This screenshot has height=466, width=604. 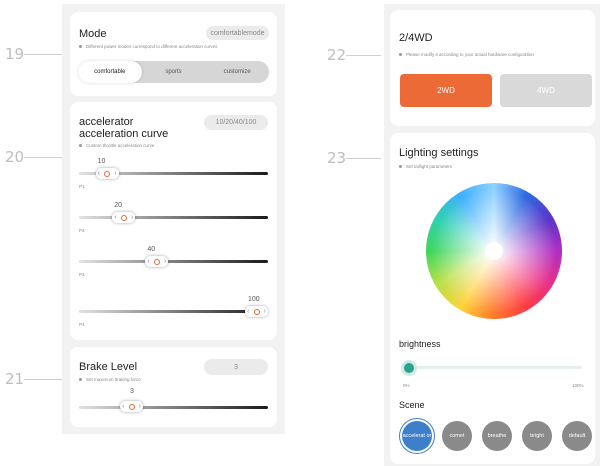 I want to click on accel-badge: 10/20/40/100, so click(x=236, y=122).